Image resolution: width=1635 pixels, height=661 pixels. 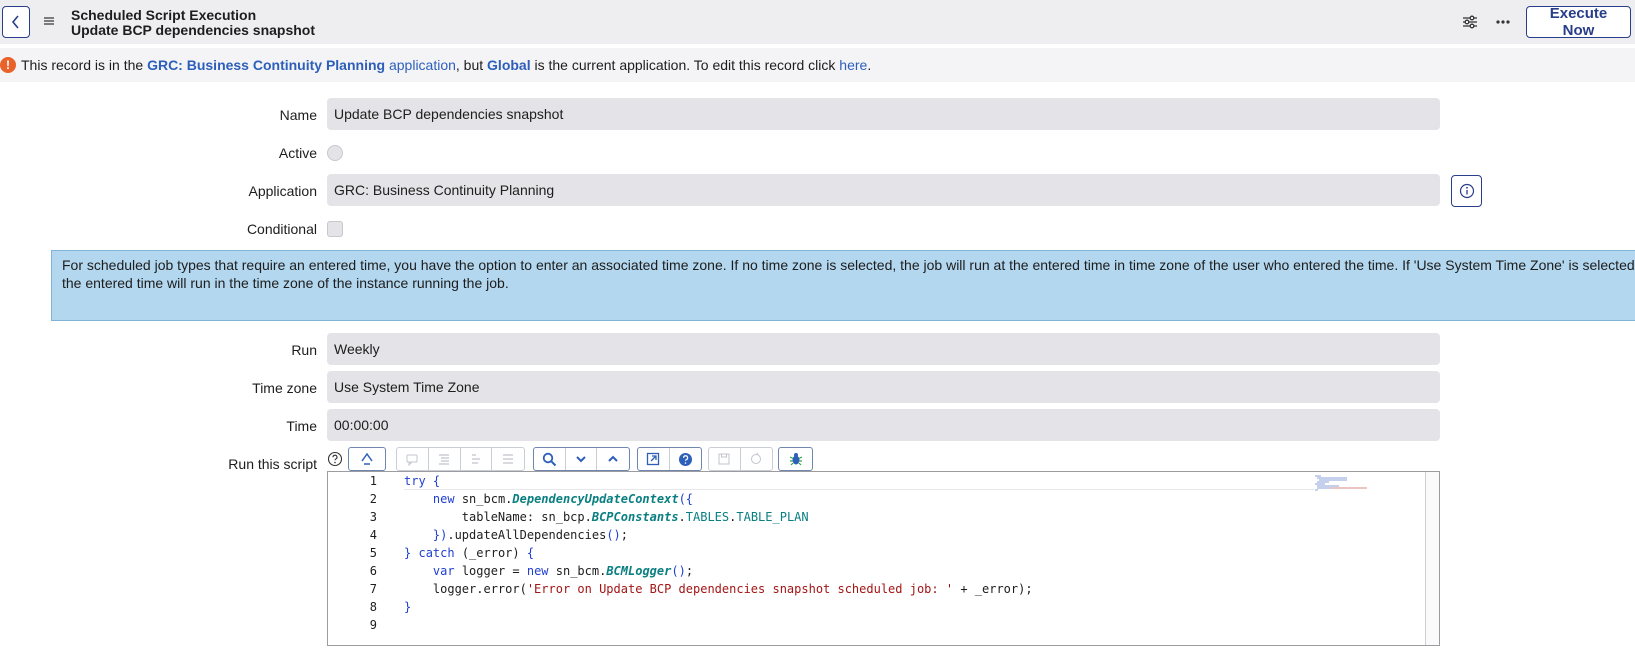 What do you see at coordinates (373, 553) in the screenshot?
I see `line-number-gutter: 1 2 3 4 5 6 7 8 9` at bounding box center [373, 553].